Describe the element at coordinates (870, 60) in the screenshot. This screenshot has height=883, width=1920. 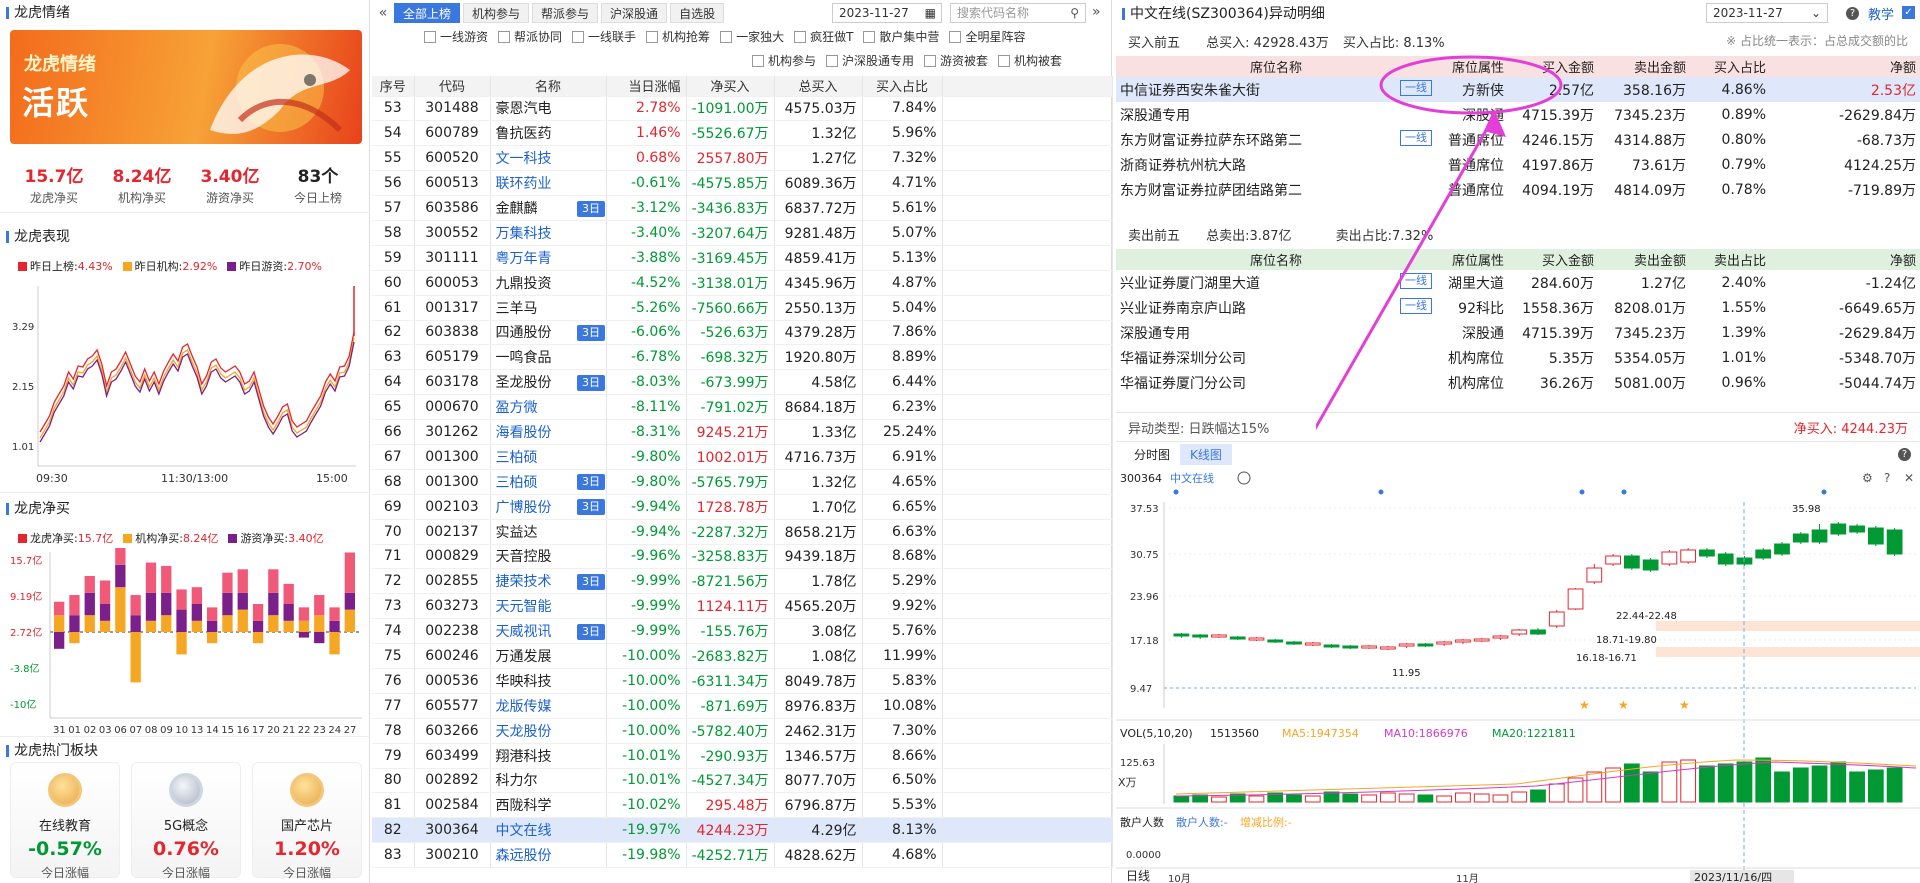
I see `filter-checkbox: 沪深股通专用` at that location.